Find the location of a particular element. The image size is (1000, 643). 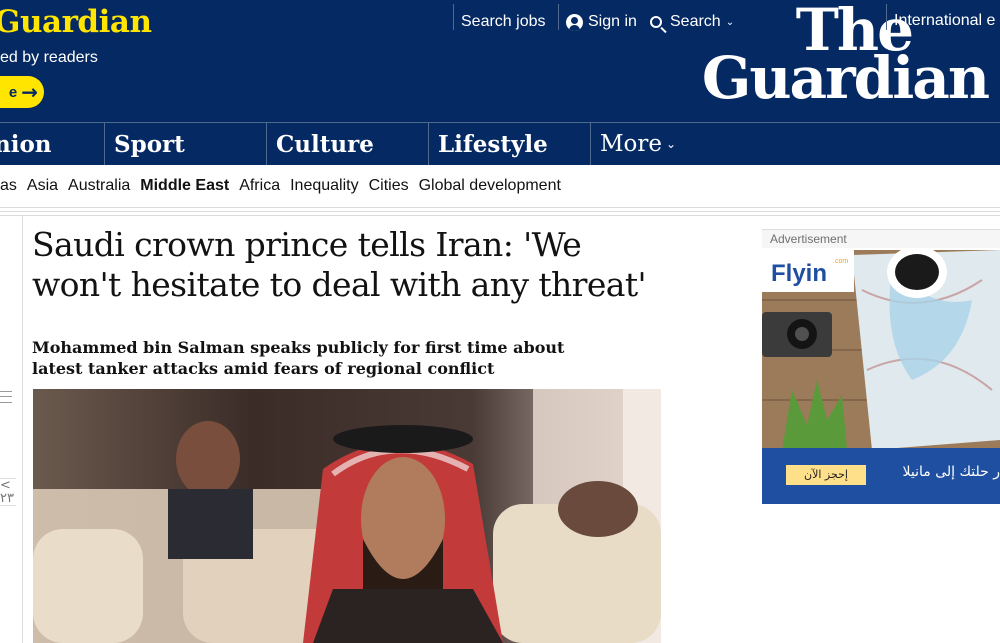

search-jobs-label: Search jobs is located at coordinates (503, 21).